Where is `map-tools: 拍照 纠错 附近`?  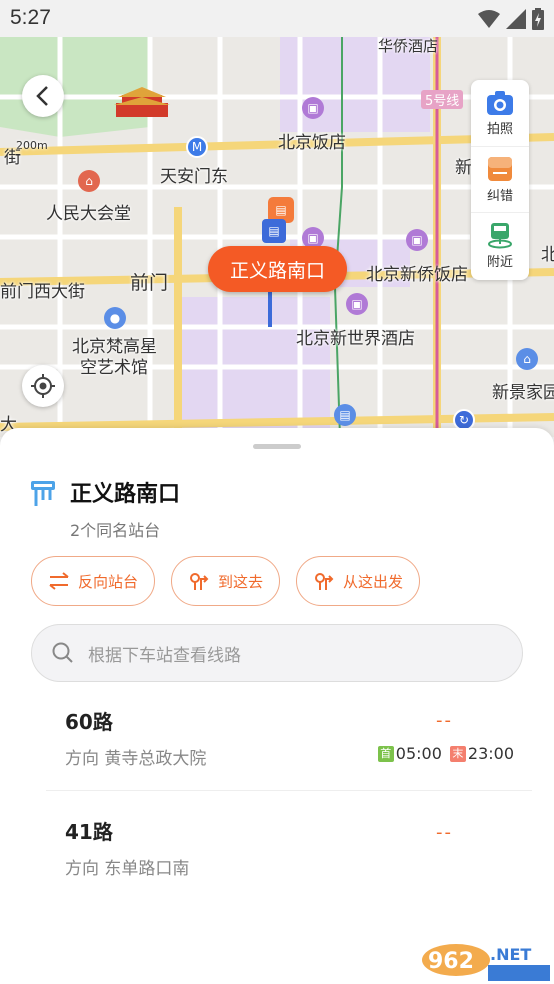
map-tools: 拍照 纠错 附近 is located at coordinates (500, 180).